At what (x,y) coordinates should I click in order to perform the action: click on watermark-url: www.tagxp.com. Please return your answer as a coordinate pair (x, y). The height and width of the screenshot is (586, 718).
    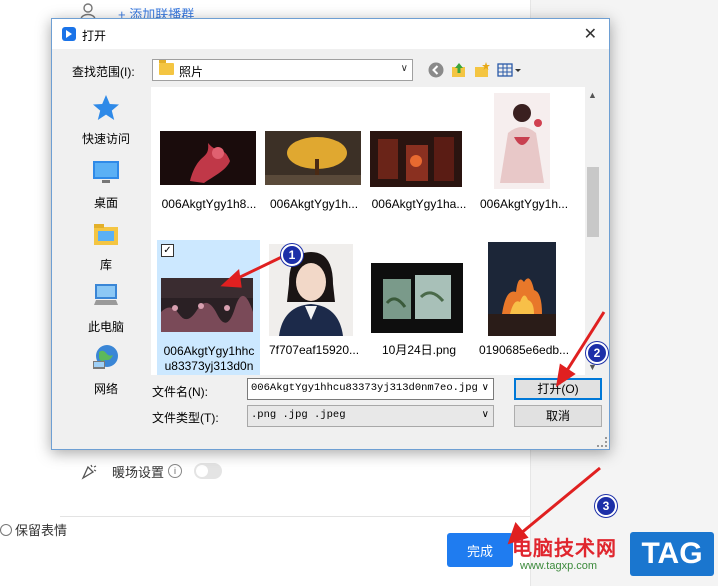
    Looking at the image, I should click on (559, 566).